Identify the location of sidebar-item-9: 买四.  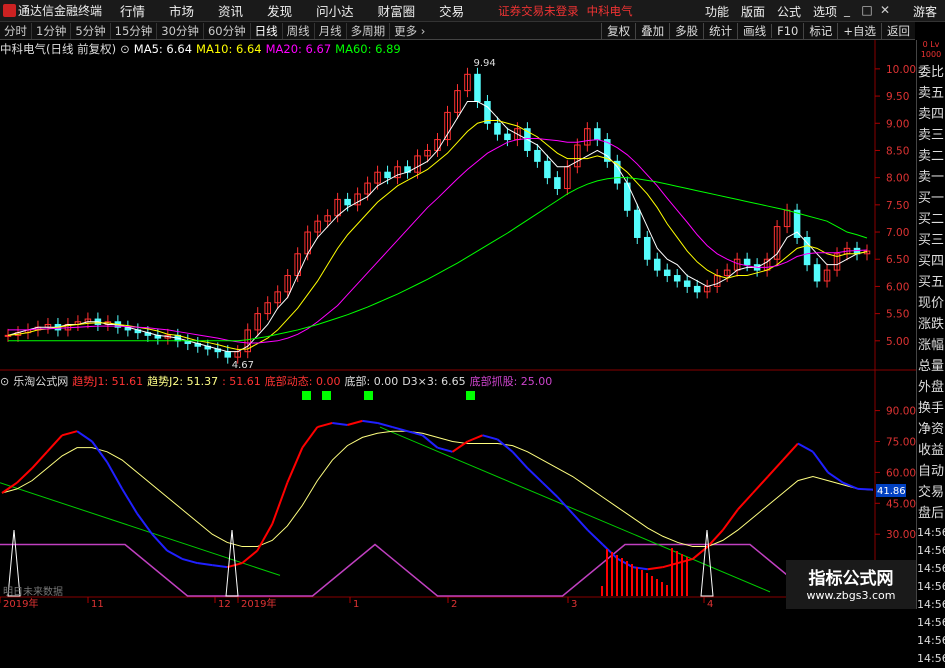
(931, 261).